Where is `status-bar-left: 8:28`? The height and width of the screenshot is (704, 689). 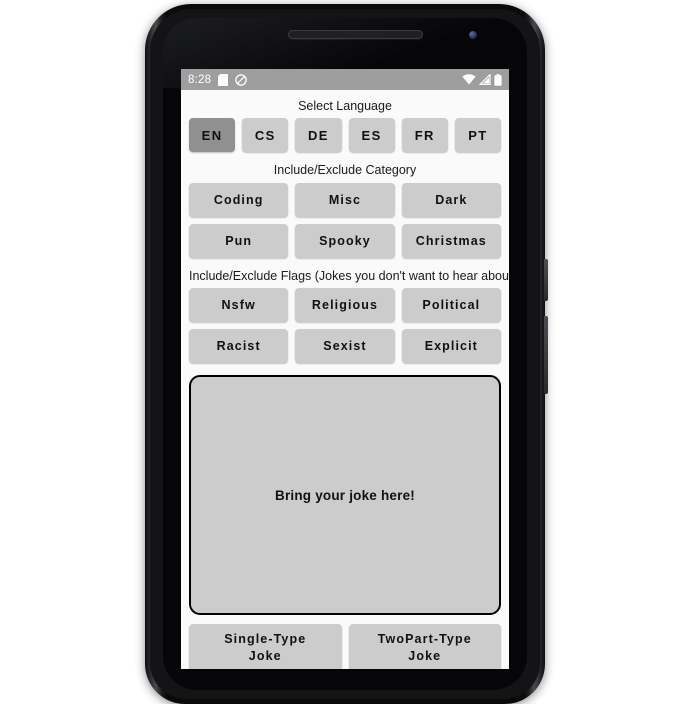 status-bar-left: 8:28 is located at coordinates (217, 79).